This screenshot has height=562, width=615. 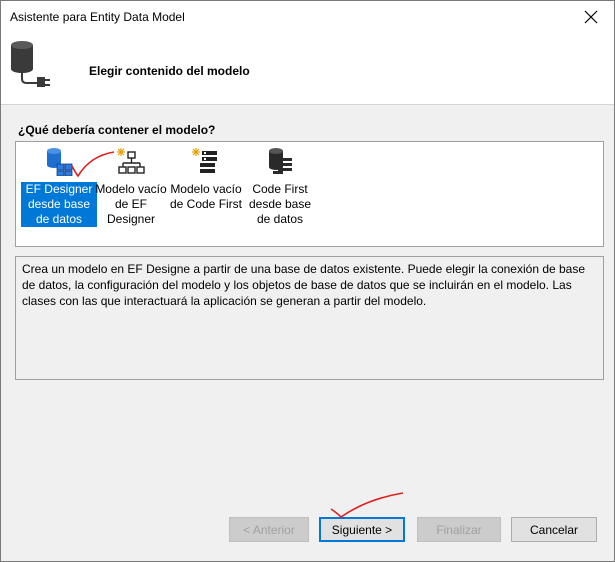 What do you see at coordinates (60, 162) in the screenshot?
I see `database-tables-icon` at bounding box center [60, 162].